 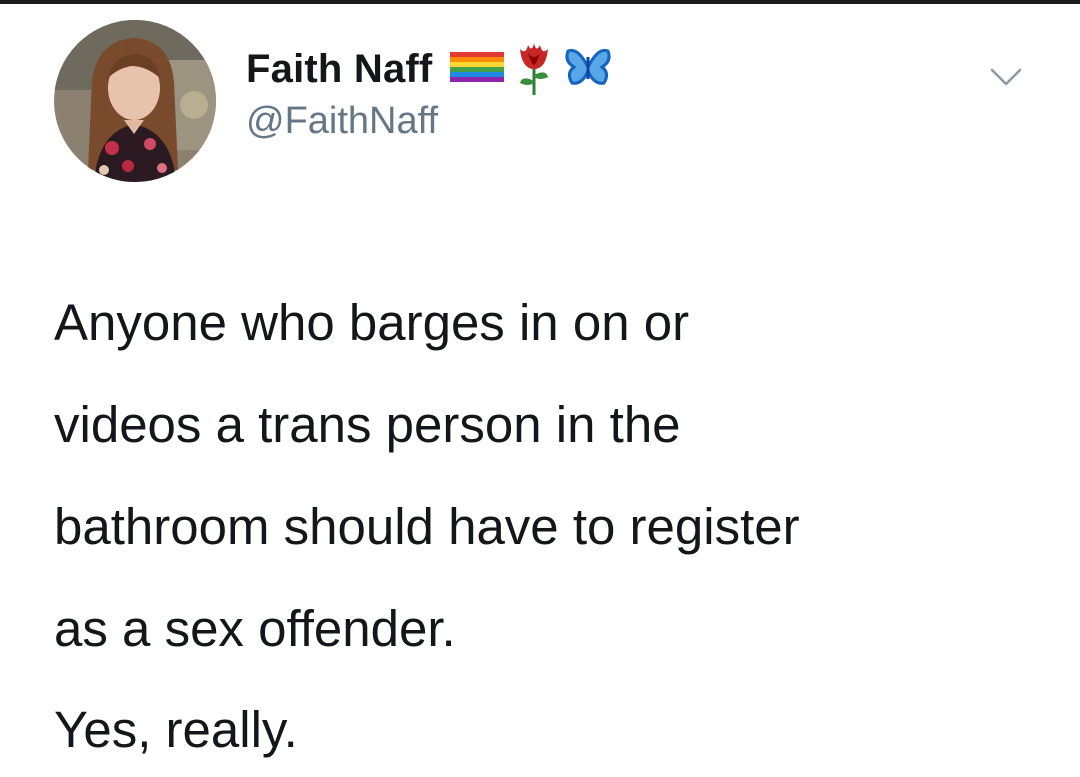 I want to click on user-handle: @FaithNaff, so click(x=429, y=121).